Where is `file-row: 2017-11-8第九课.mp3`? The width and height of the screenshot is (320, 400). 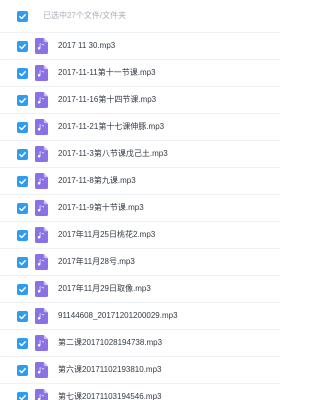
file-row: 2017-11-8第九课.mp3 is located at coordinates (140, 181).